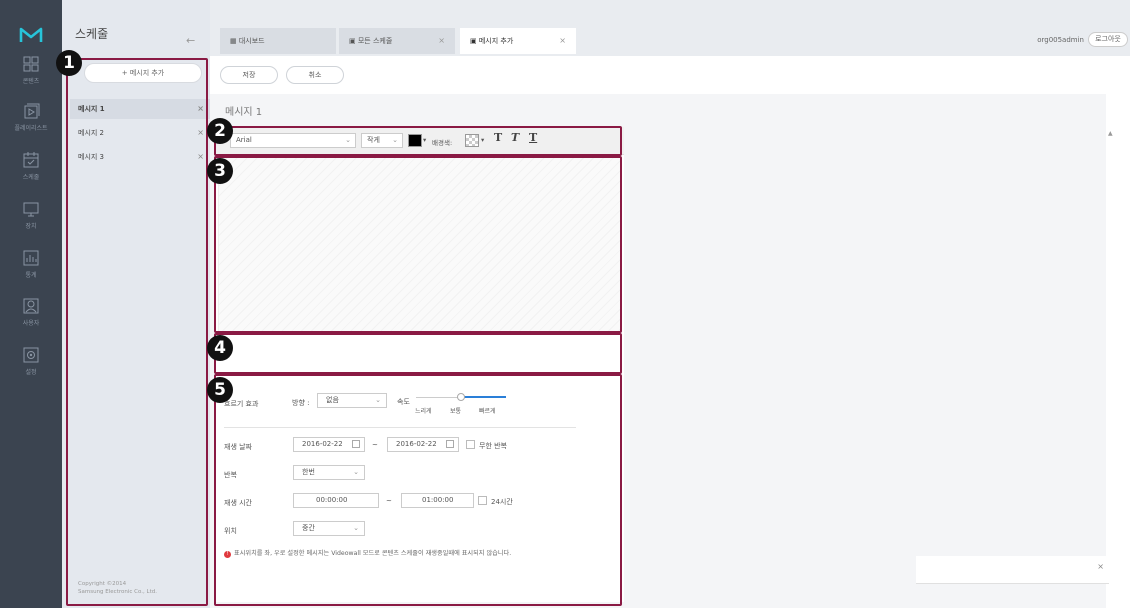  I want to click on callout-badge-1: 1, so click(69, 63).